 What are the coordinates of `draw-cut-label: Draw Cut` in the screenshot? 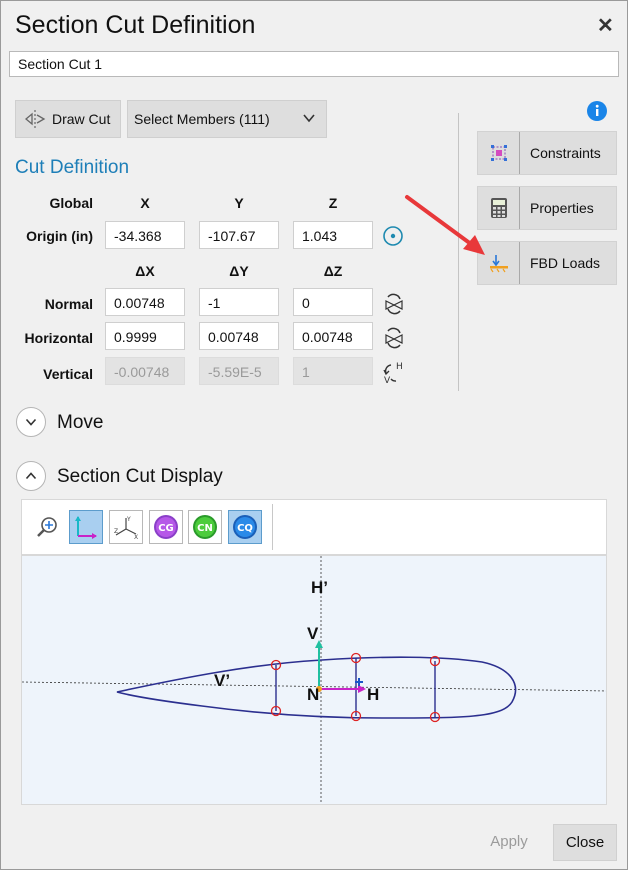 It's located at (81, 119).